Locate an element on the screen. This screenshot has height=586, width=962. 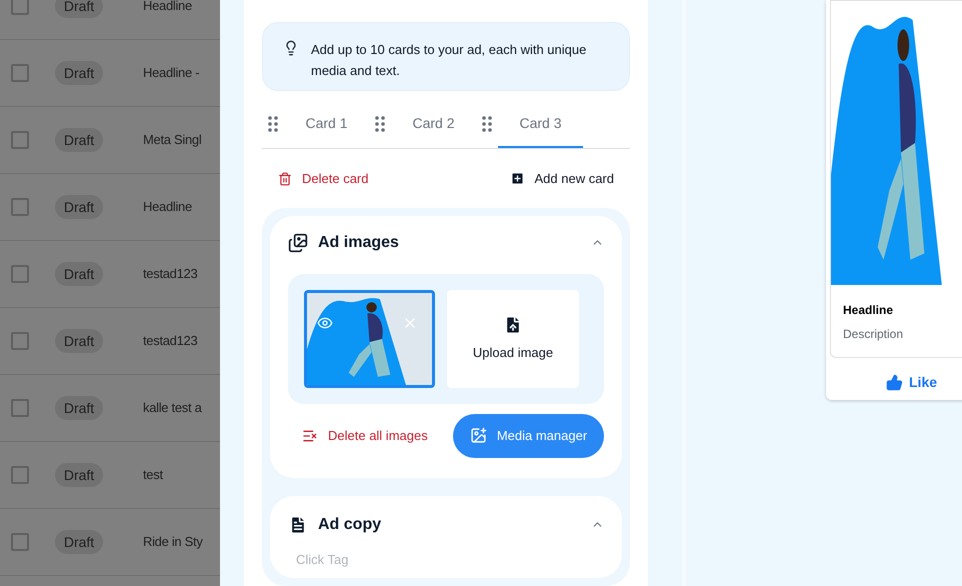
plus-square-icon is located at coordinates (517, 178).